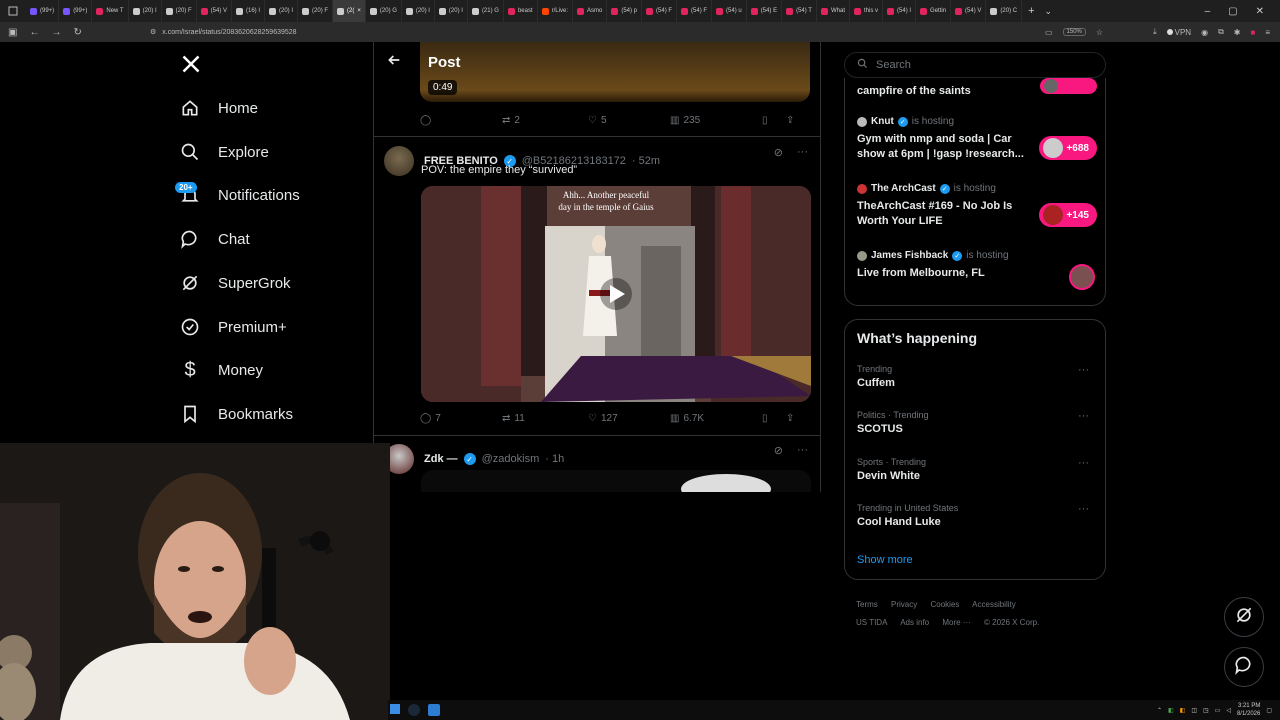 The image size is (1280, 720). I want to click on back-arrow-icon, so click(394, 62).